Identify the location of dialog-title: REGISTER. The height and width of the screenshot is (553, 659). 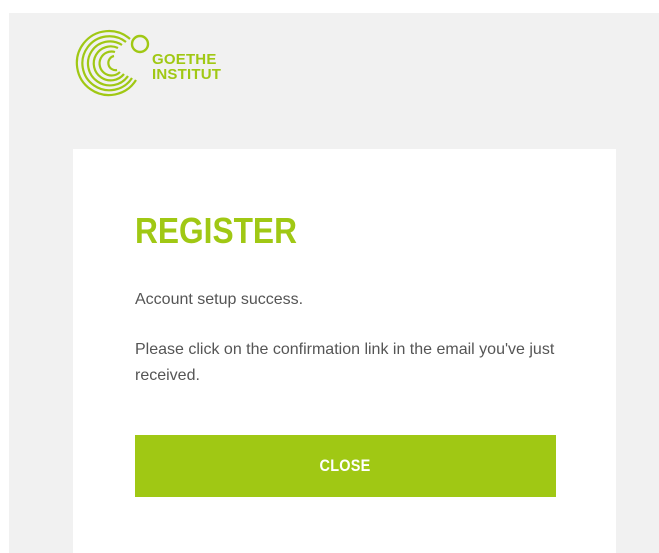
(216, 230).